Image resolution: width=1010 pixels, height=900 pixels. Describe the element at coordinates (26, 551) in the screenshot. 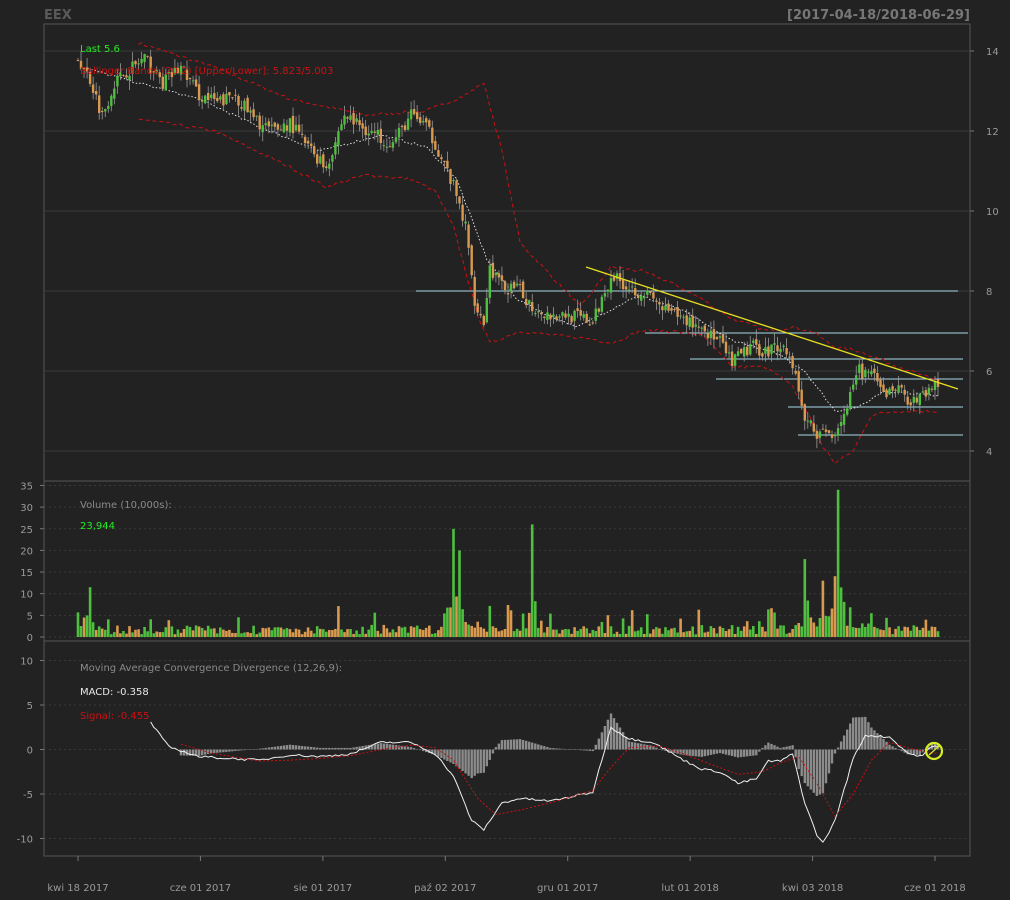

I see `volume-tick-label: 20` at that location.